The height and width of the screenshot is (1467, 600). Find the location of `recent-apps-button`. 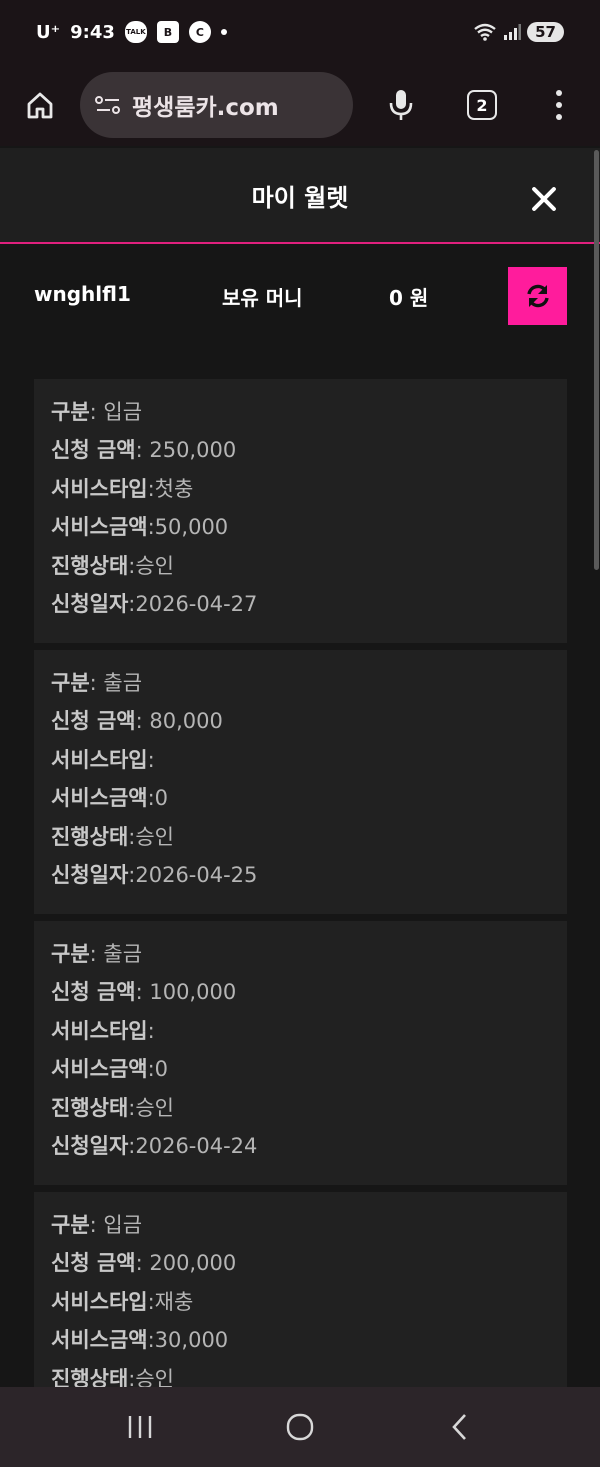

recent-apps-button is located at coordinates (140, 1427).